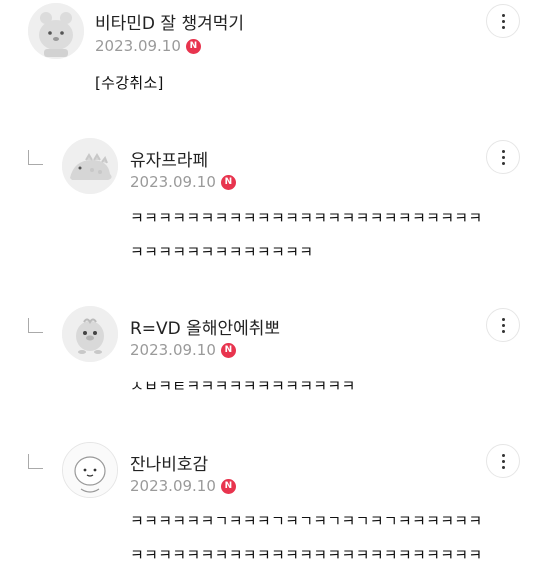  Describe the element at coordinates (306, 235) in the screenshot. I see `comment-text: ㅋㅋㅋㅋㅋㅋㅋㅋㅋㅋㅋㅋㅋㅋㅋㅋㅋㅋㅋㅋㅋㅋㅋㅋㅋㅋㅋㅋㅋㅋㅋㅋㅋㅋㅋㅋㅋㅋ` at that location.